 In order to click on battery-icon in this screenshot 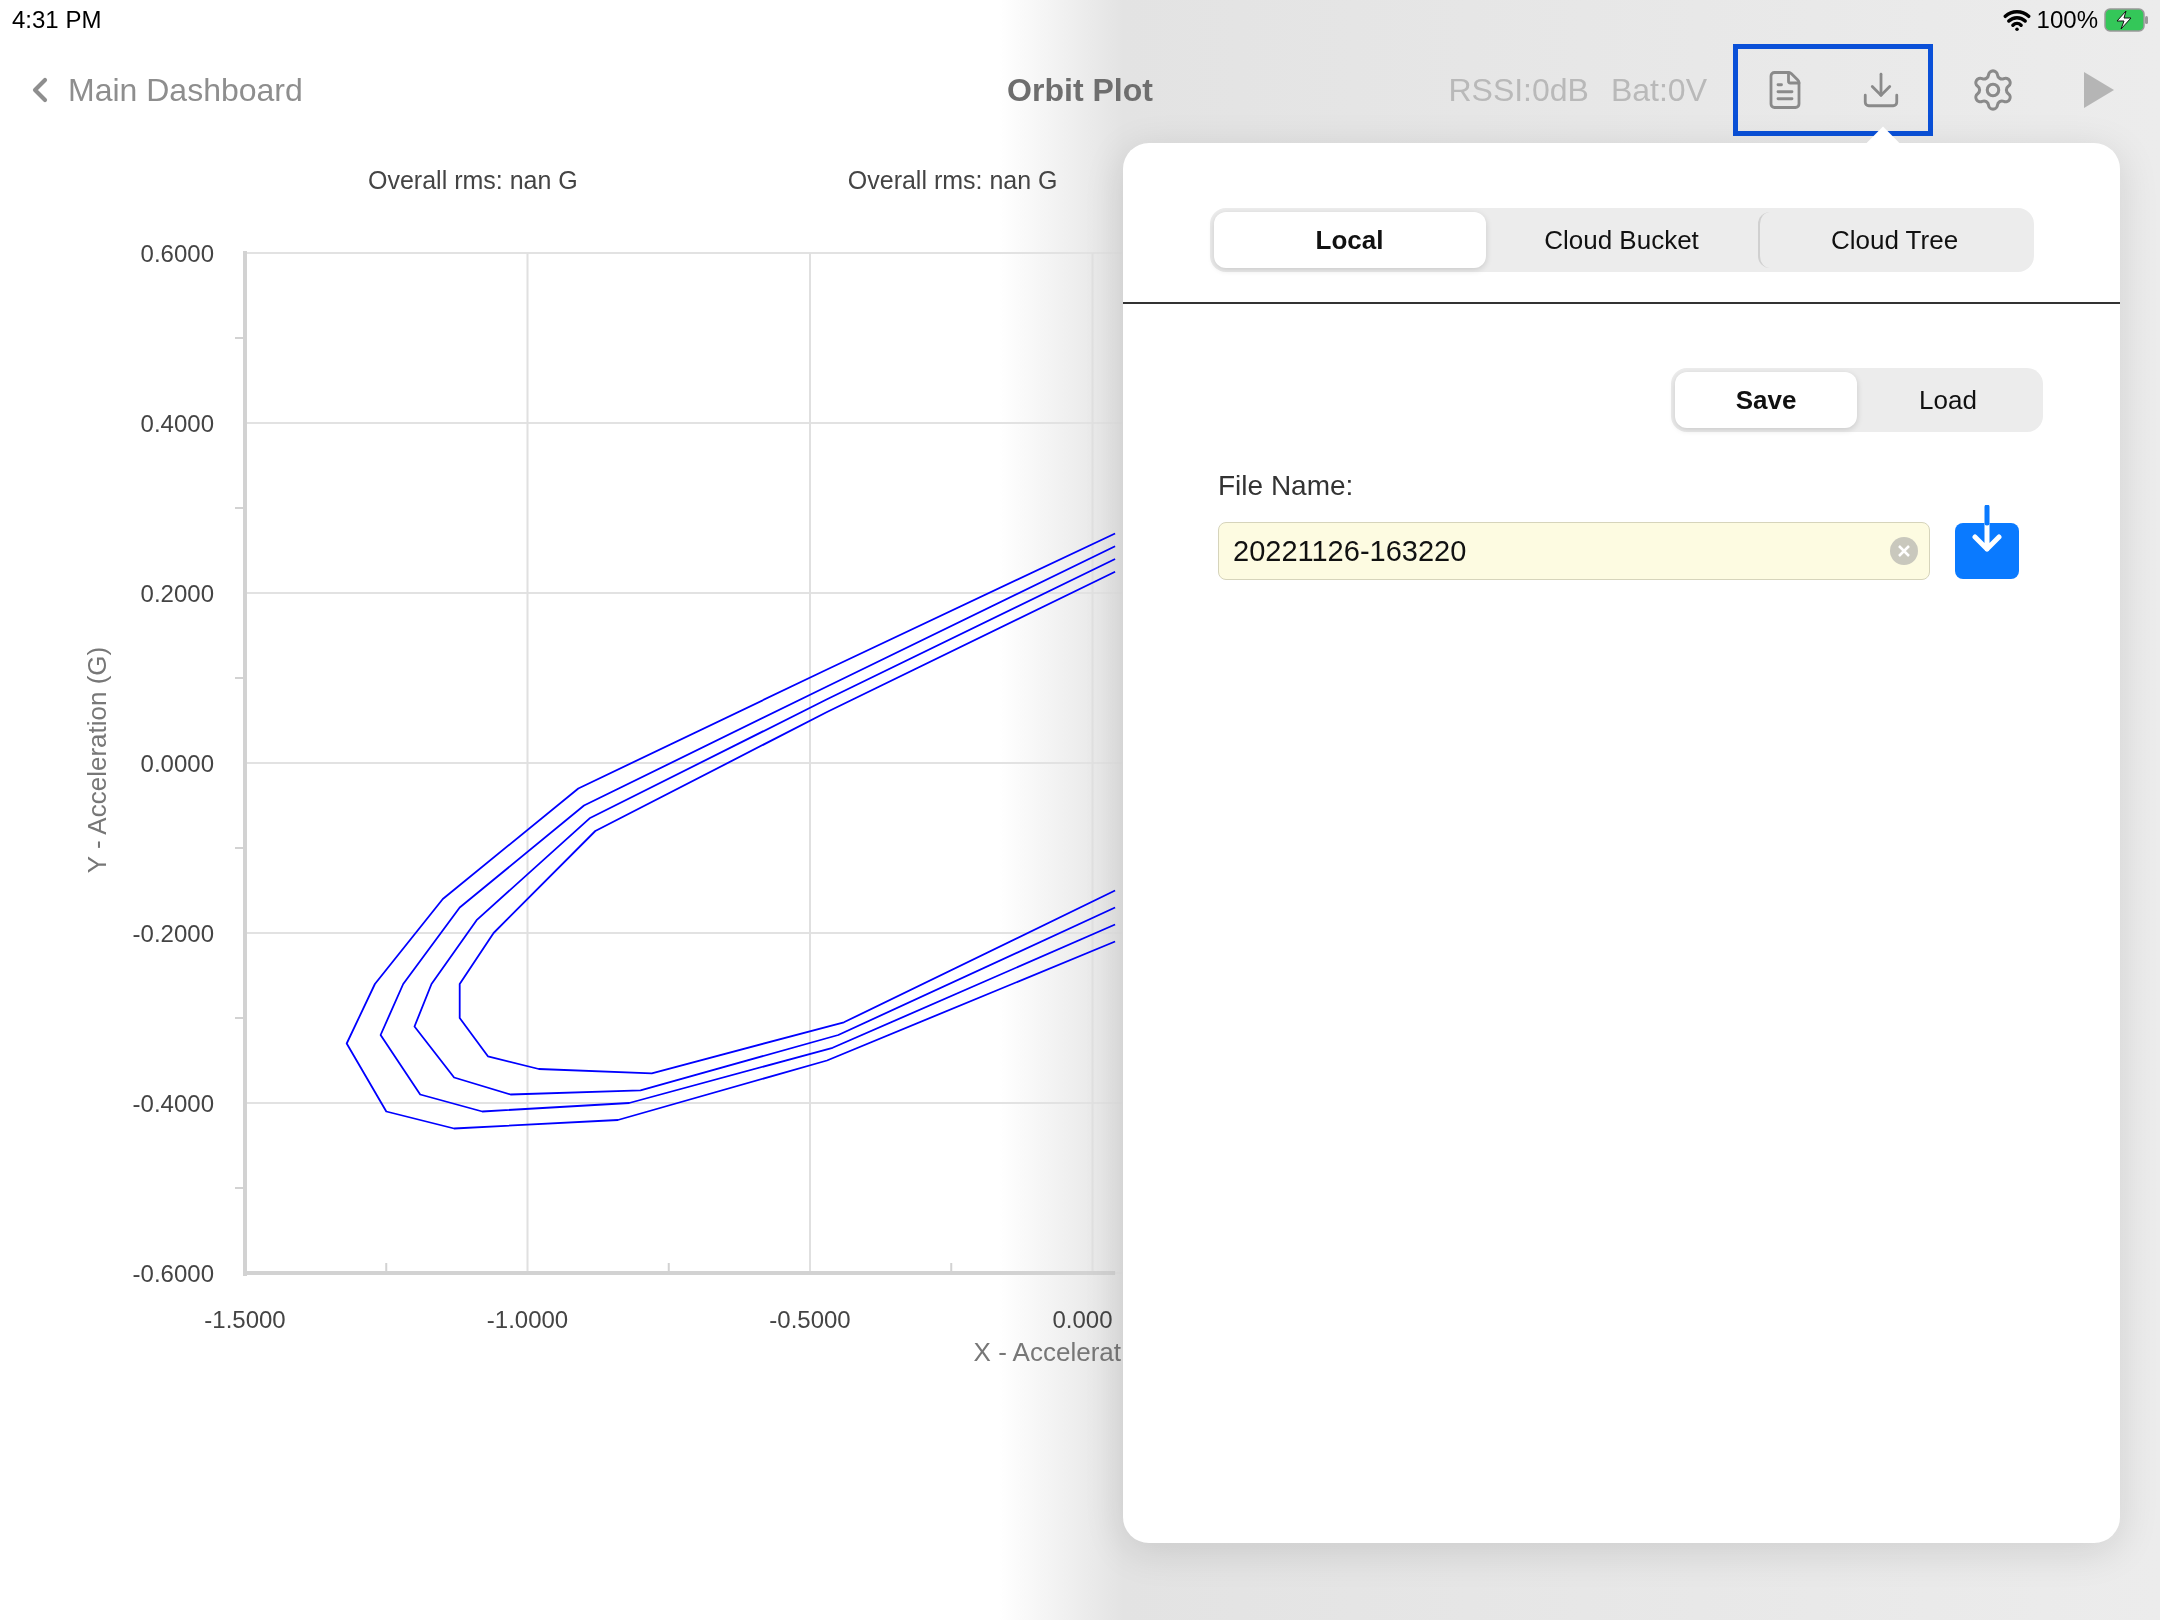, I will do `click(2127, 20)`.